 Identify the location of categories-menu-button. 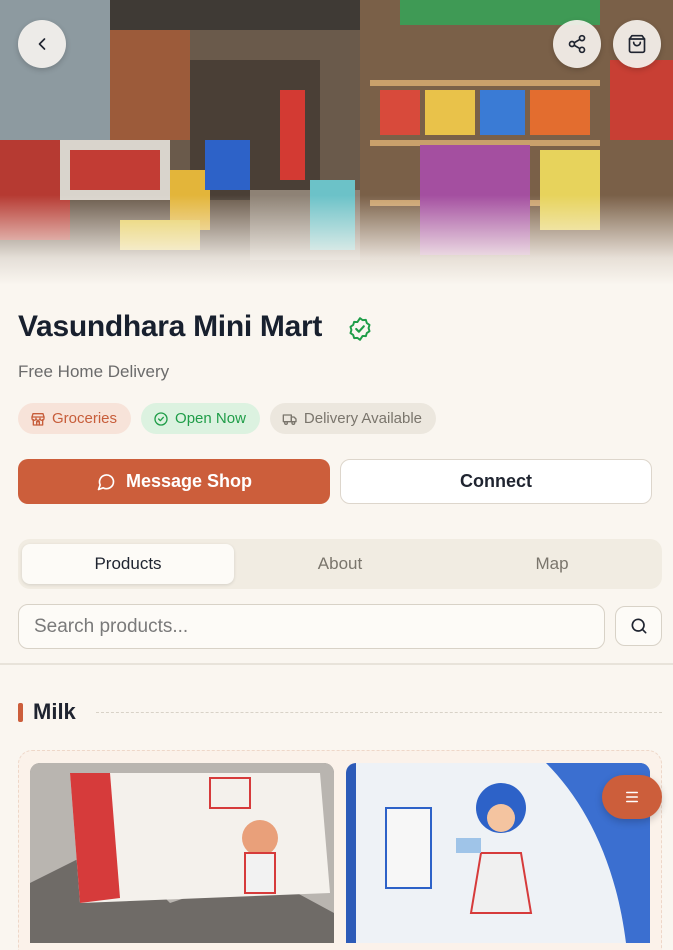
(632, 797).